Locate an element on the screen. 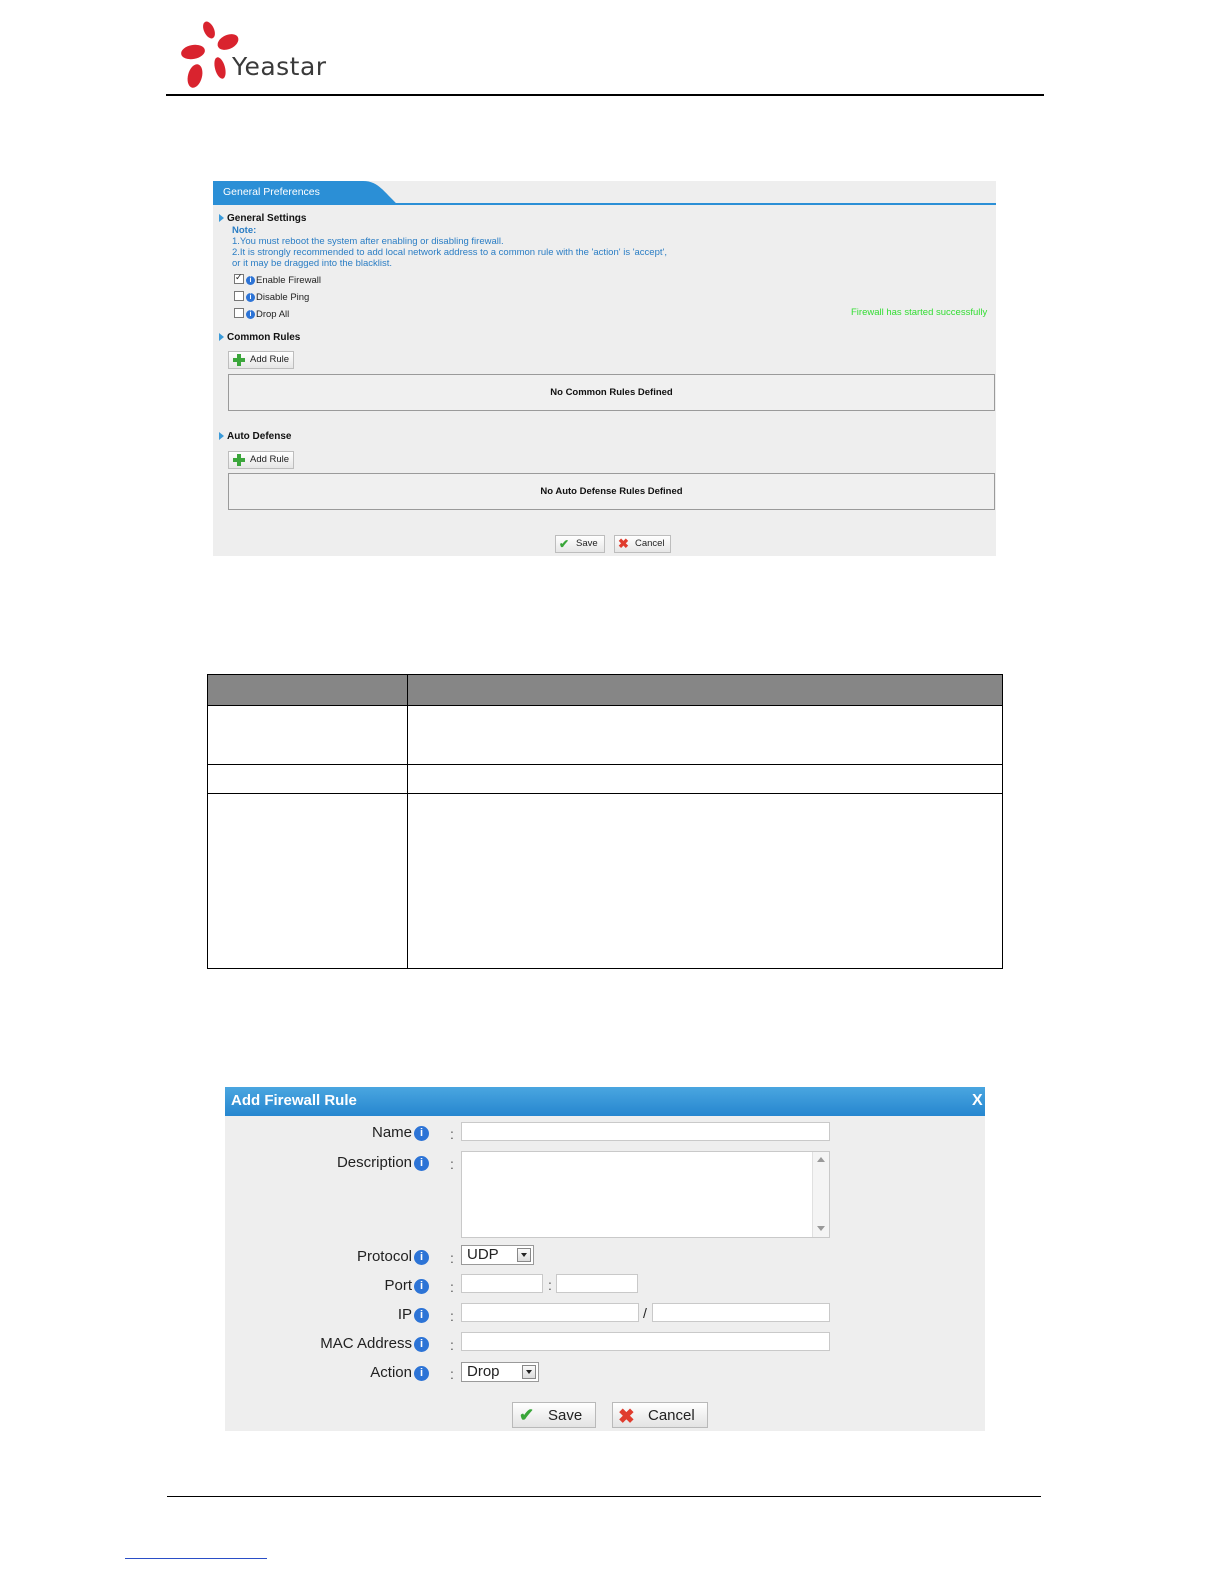 The image size is (1224, 1584). mac-address-label: MAC Address i is located at coordinates (327, 1343).